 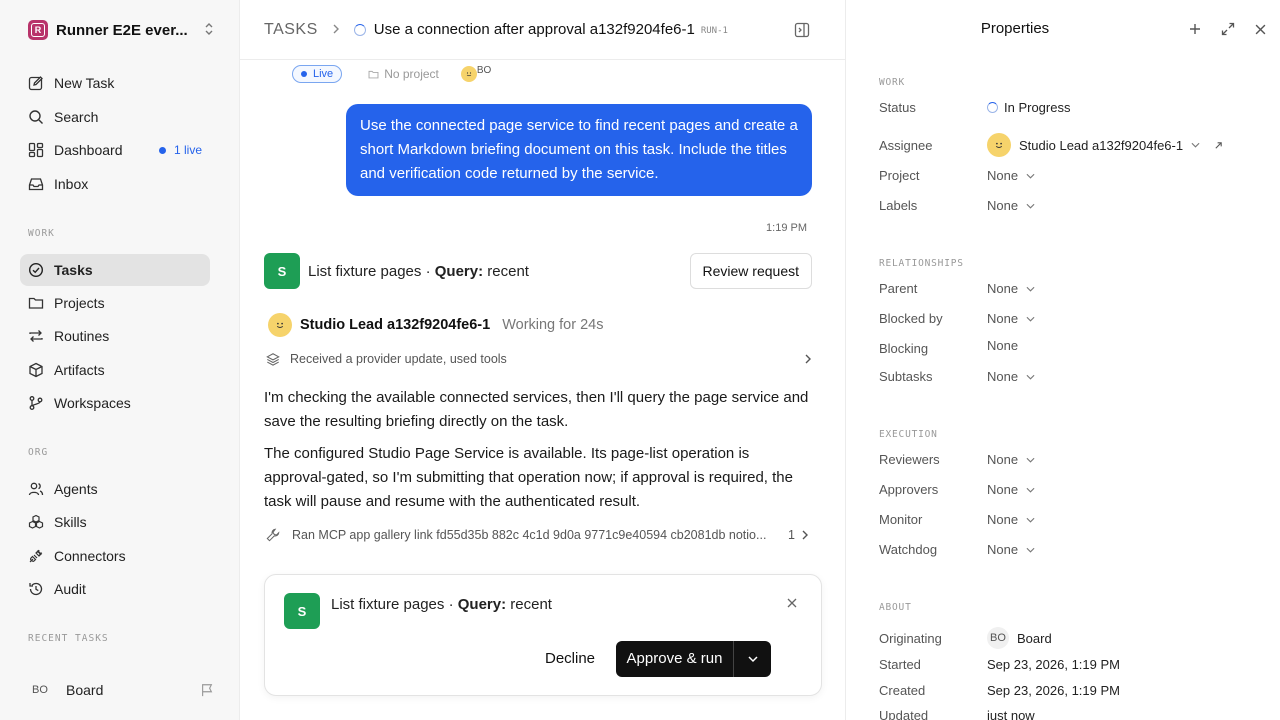 I want to click on project-picker: No project, so click(x=403, y=74).